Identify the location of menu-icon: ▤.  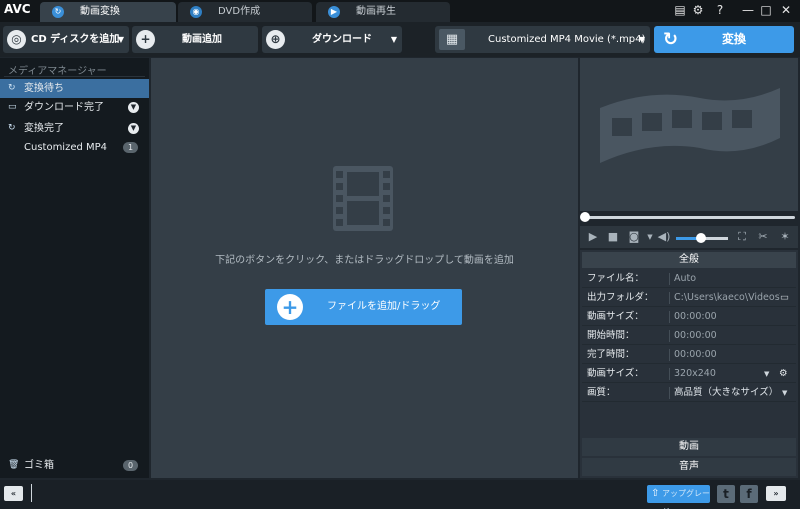
(680, 10).